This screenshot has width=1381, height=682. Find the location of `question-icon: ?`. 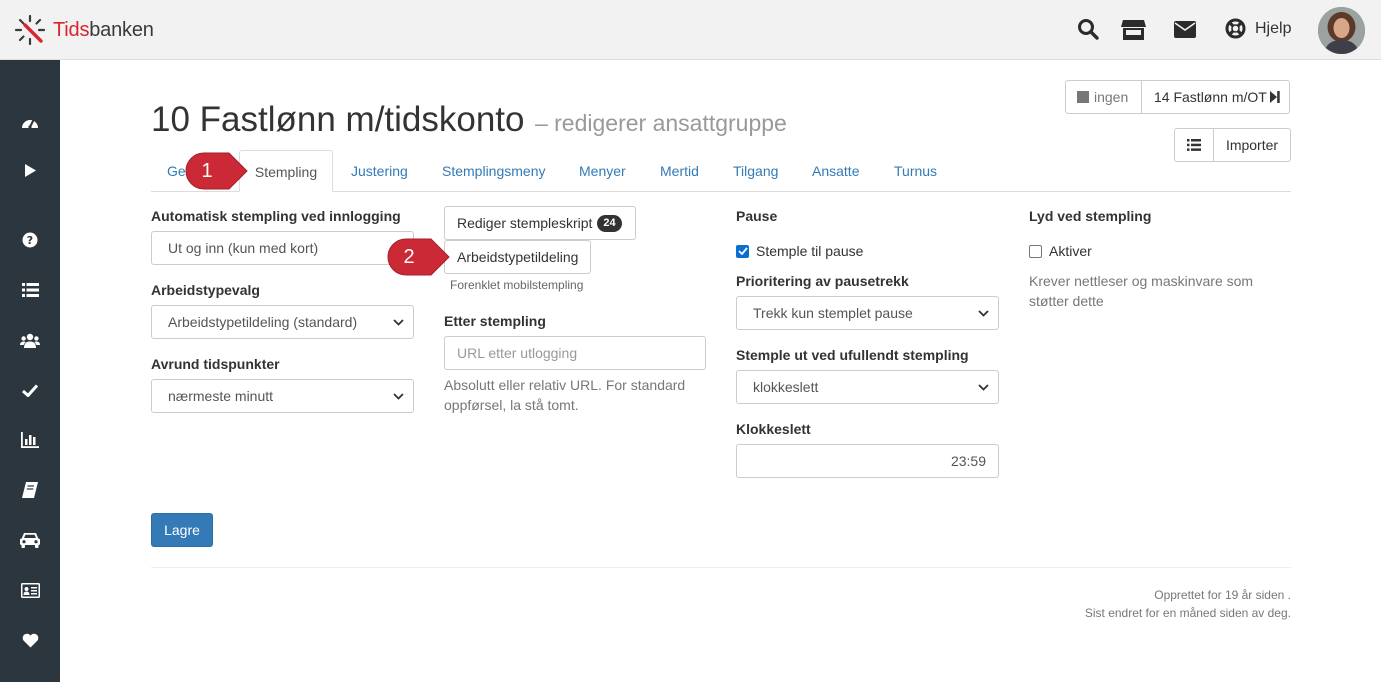

question-icon: ? is located at coordinates (30, 240).